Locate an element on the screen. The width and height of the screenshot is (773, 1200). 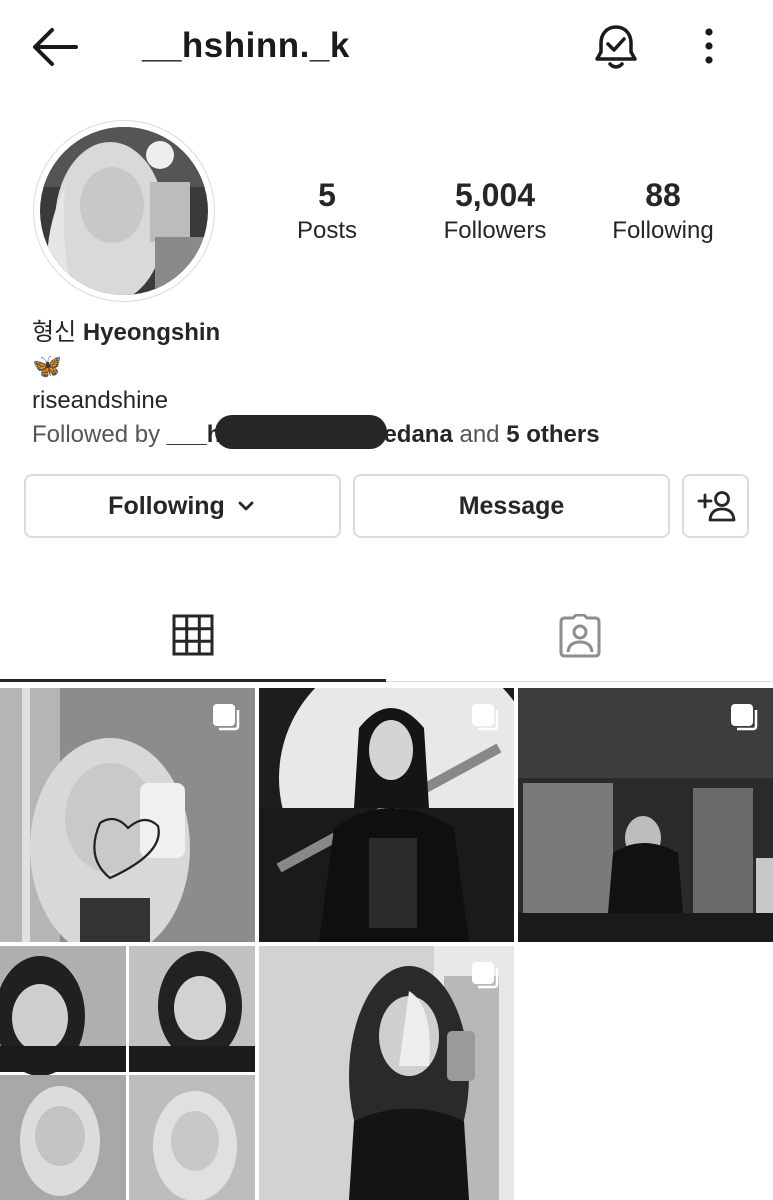
add-person-icon is located at coordinates (716, 506).